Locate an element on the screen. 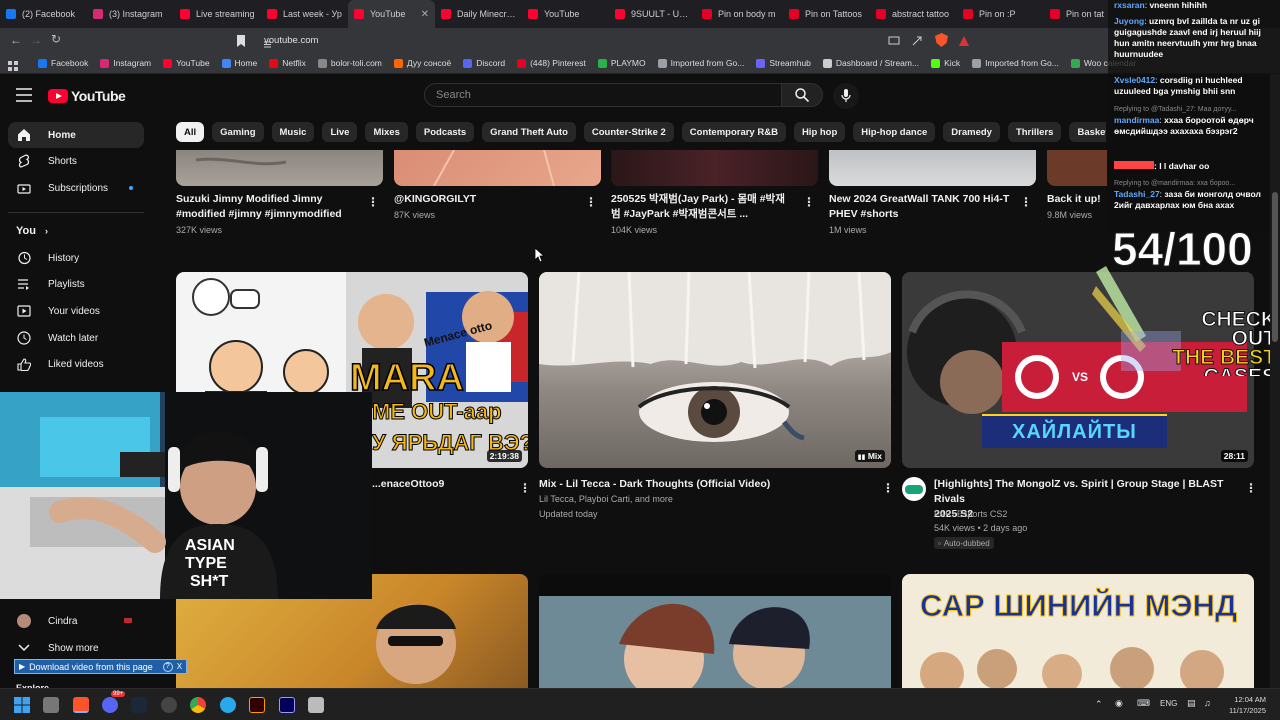  browser-tab: Pin on :P is located at coordinates (1000, 14).